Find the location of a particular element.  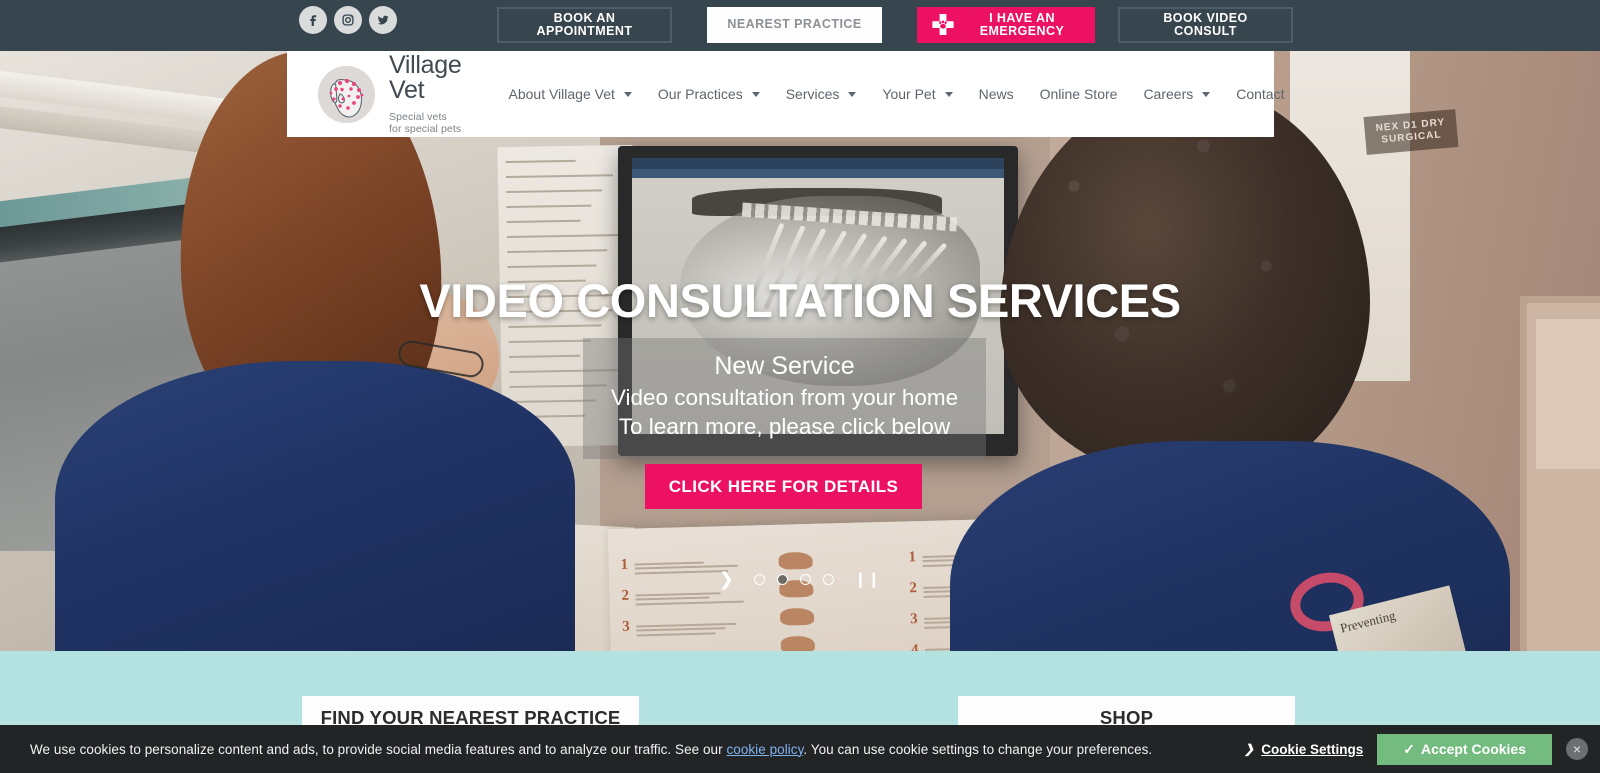

chevron-right-icon: ❯ is located at coordinates (1249, 749).